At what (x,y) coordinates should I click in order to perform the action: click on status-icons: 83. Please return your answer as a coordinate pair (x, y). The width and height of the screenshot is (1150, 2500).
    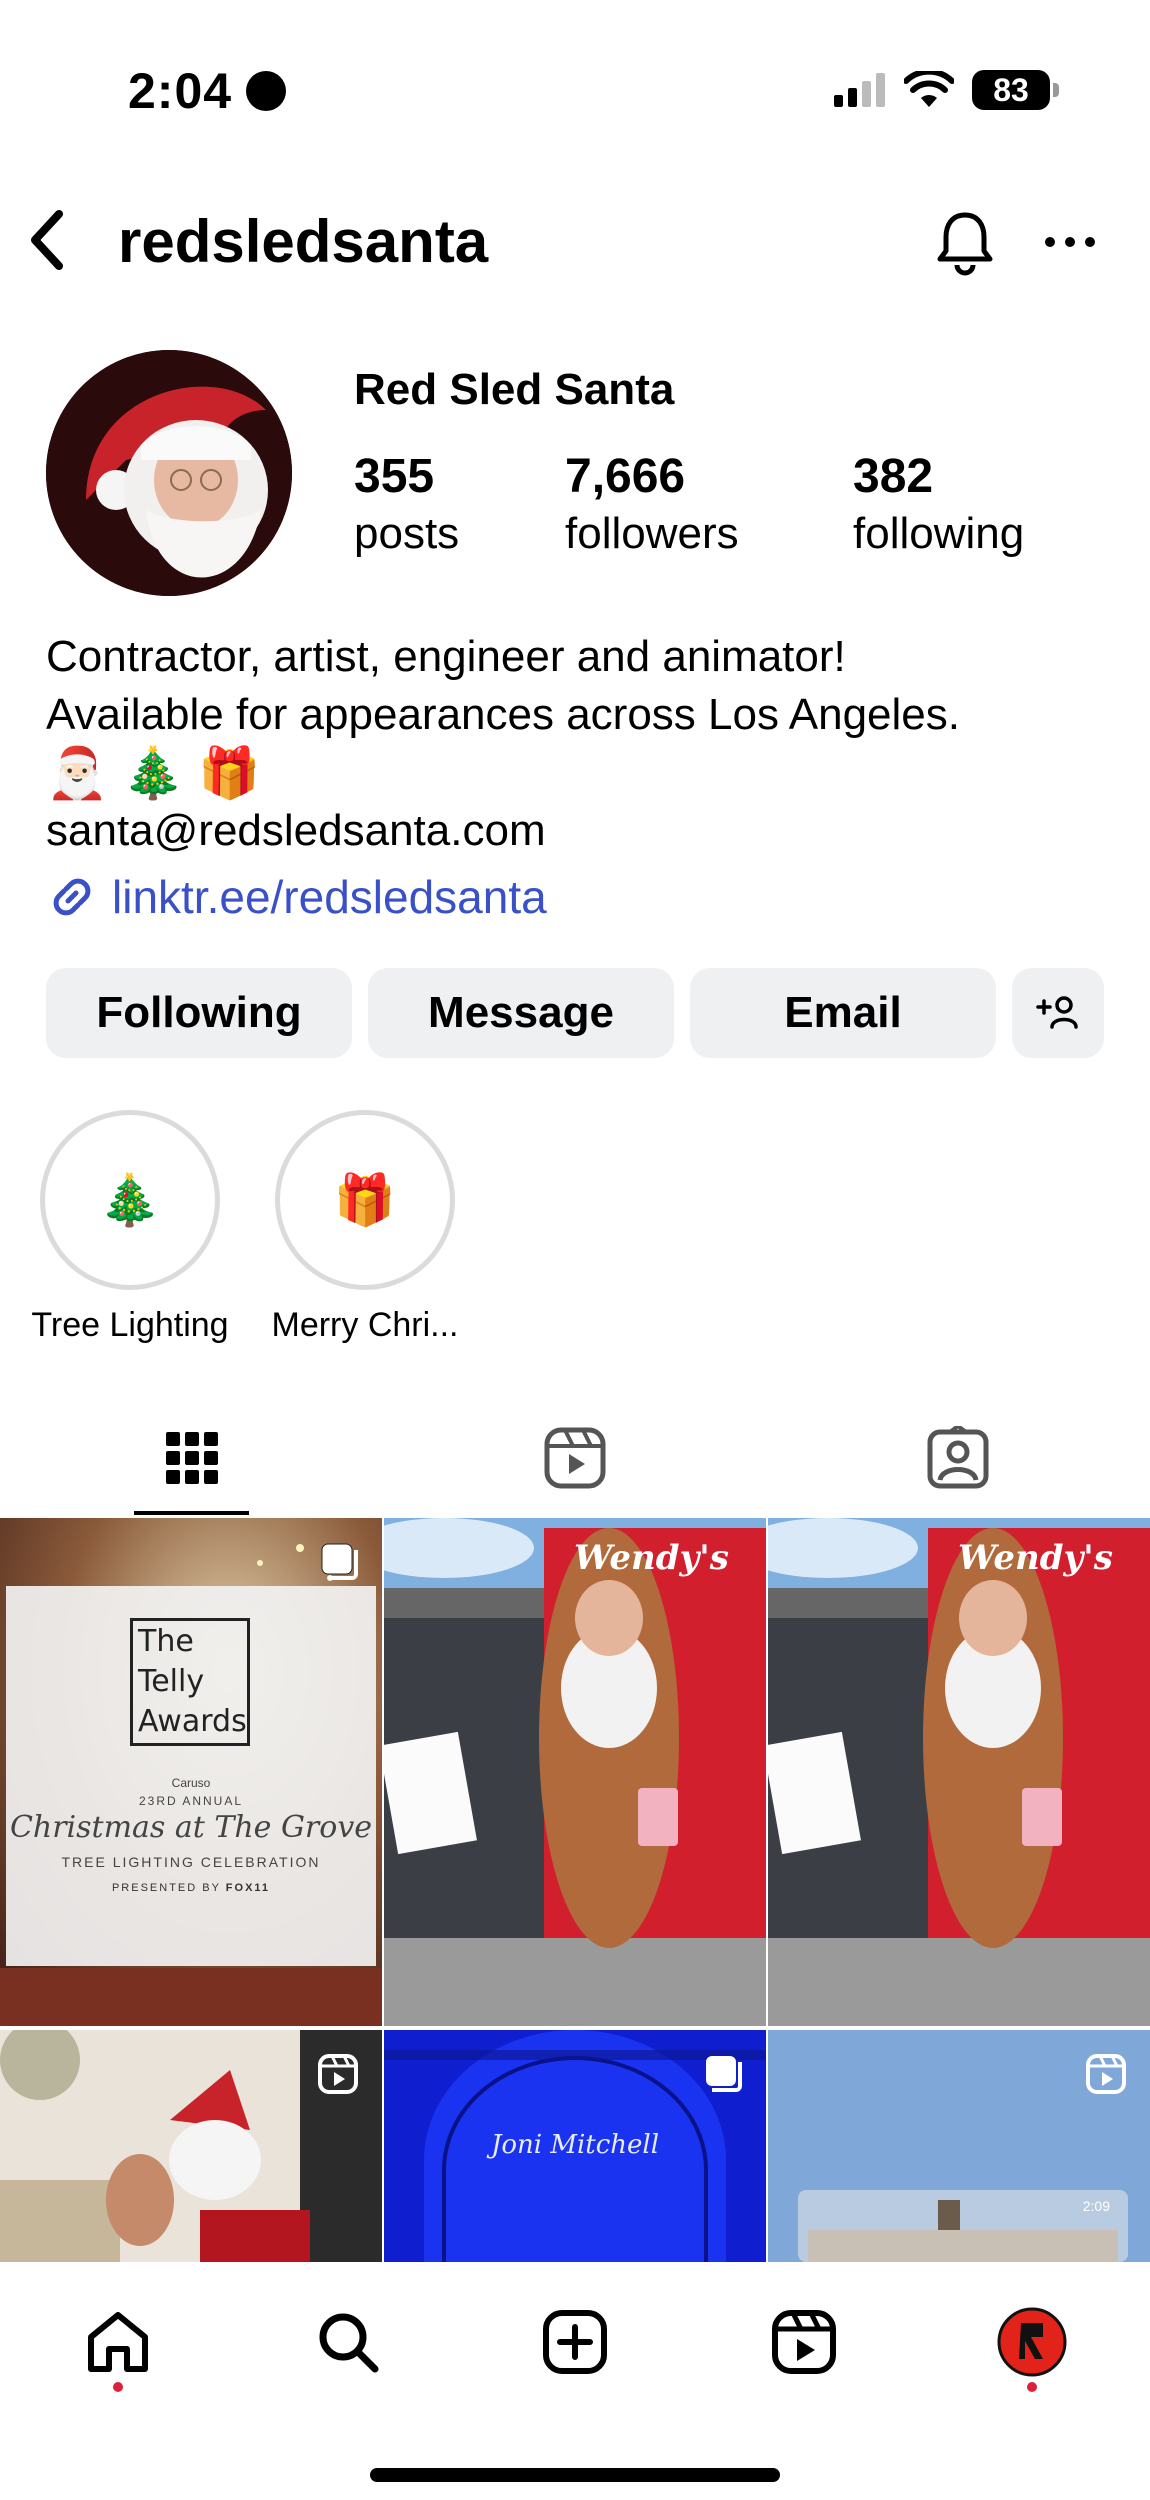
    Looking at the image, I should click on (946, 90).